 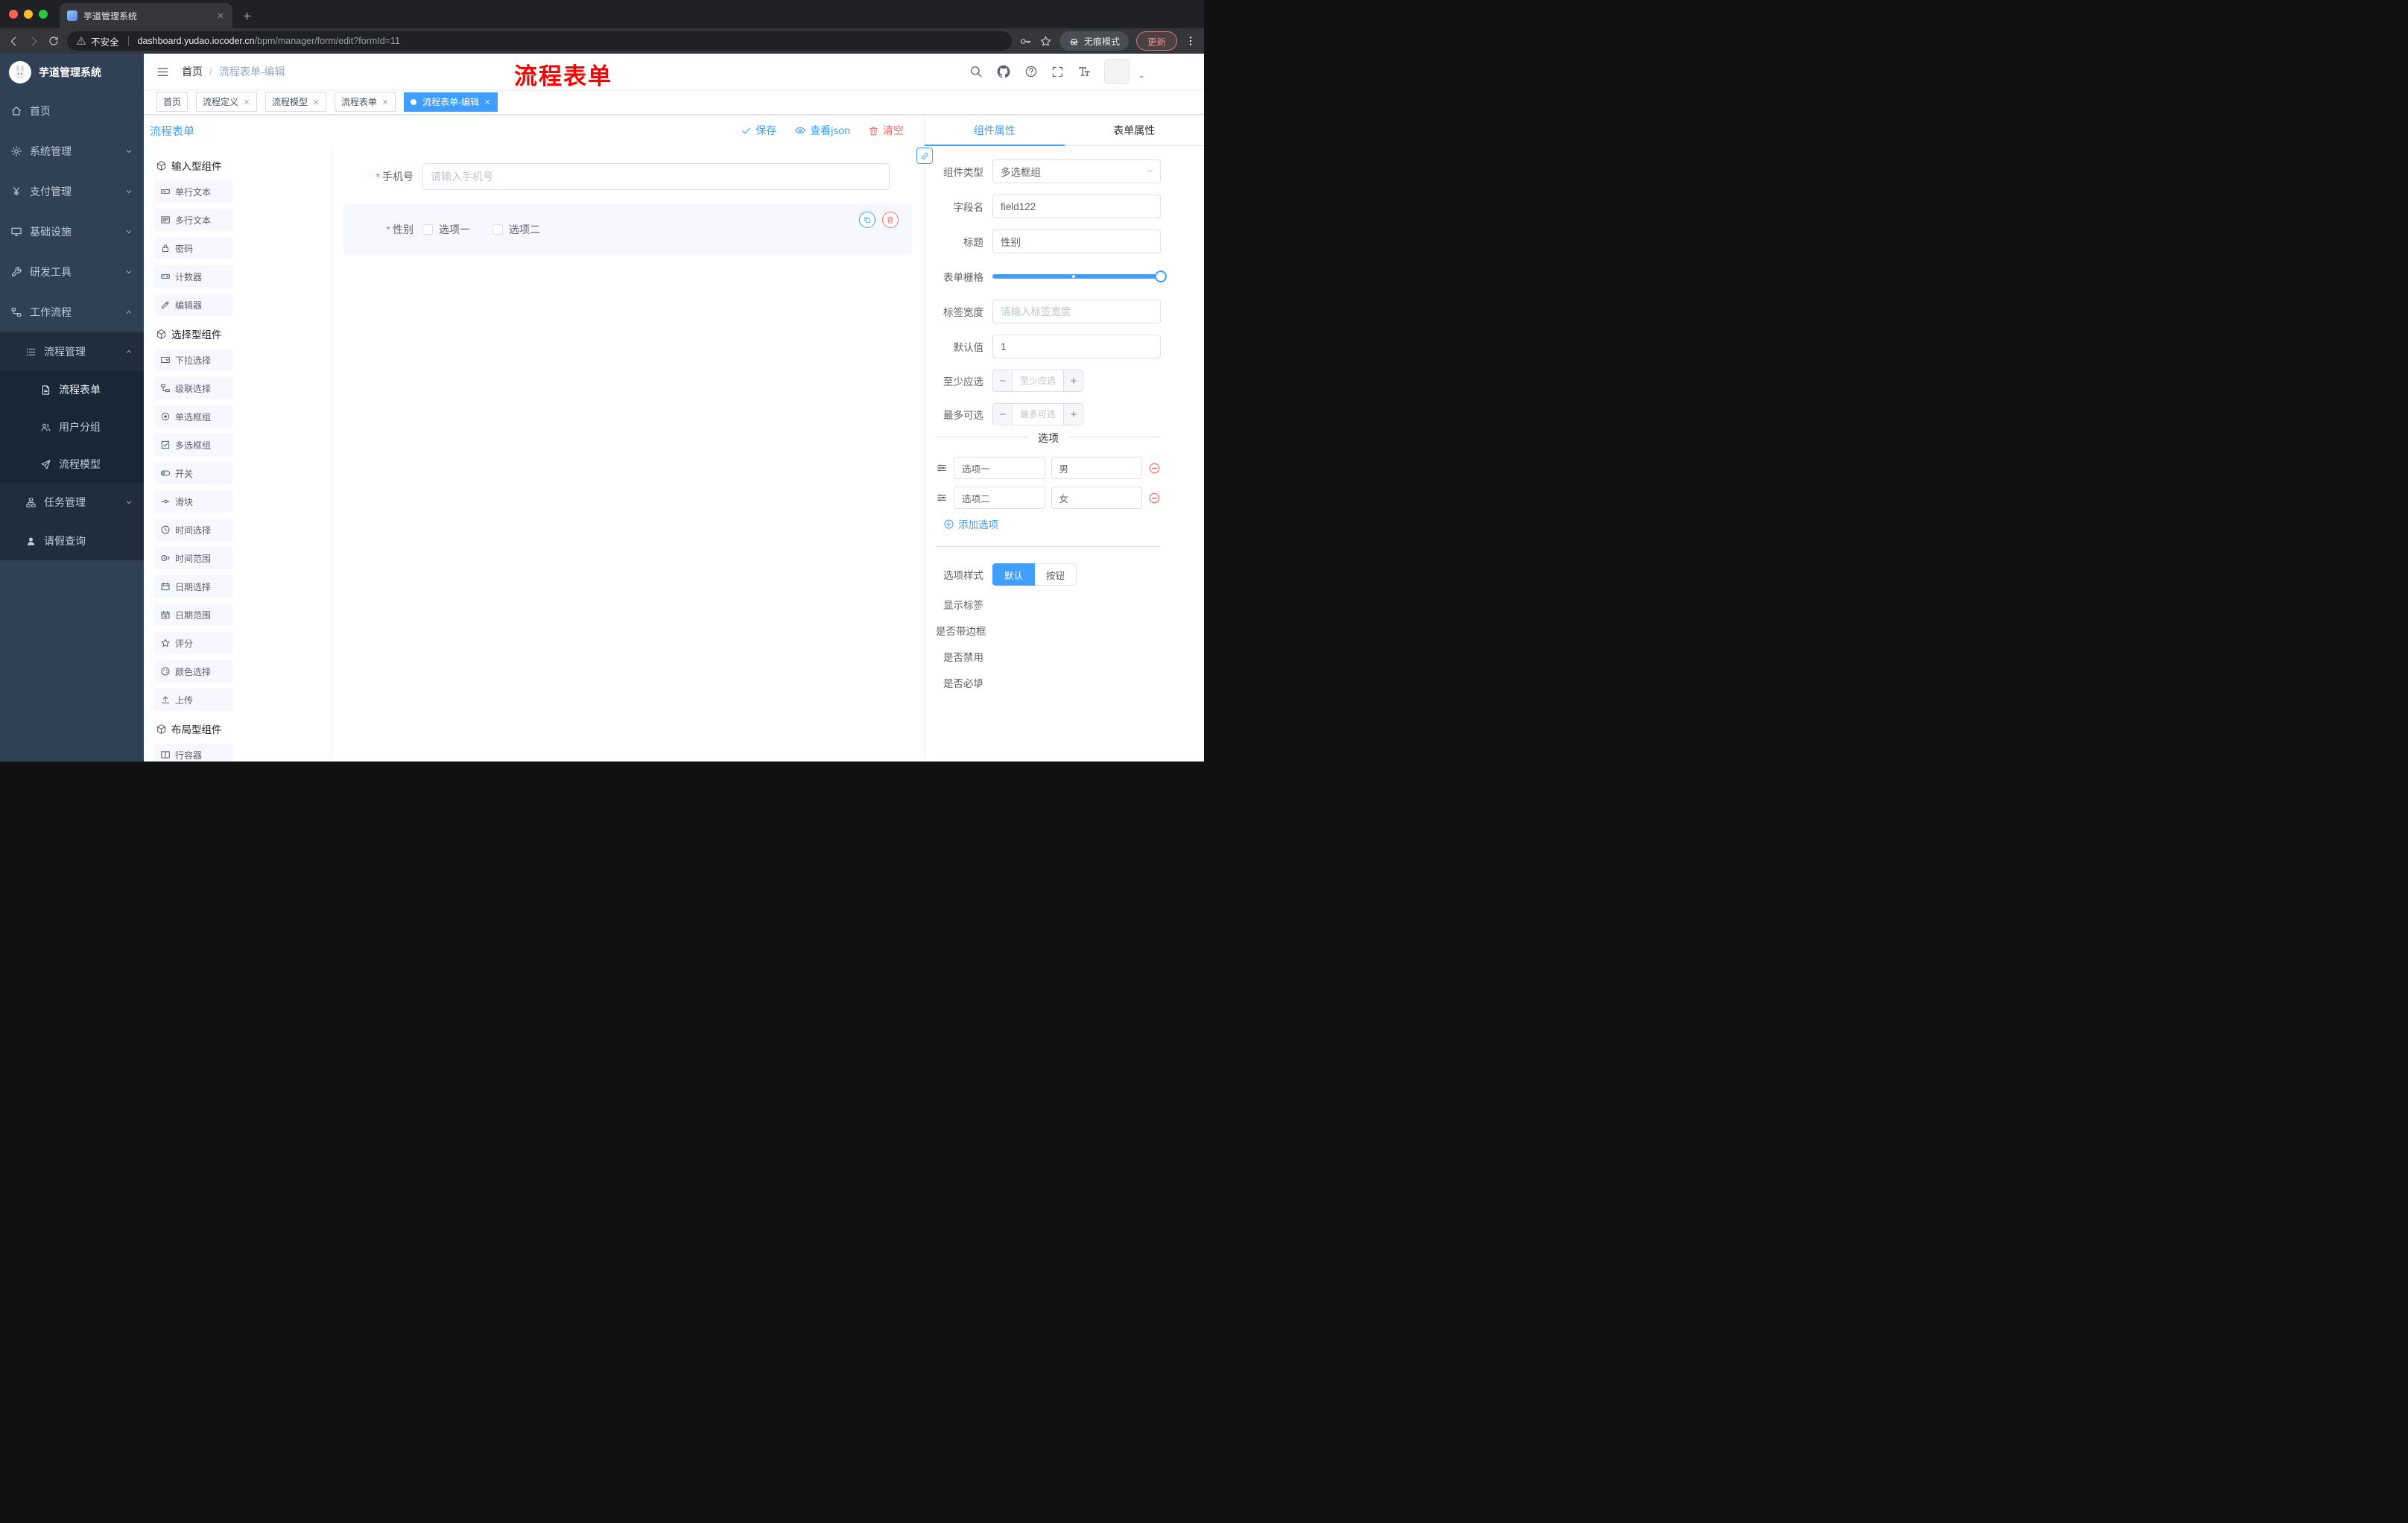 I want to click on window-close-button, so click(x=13, y=15).